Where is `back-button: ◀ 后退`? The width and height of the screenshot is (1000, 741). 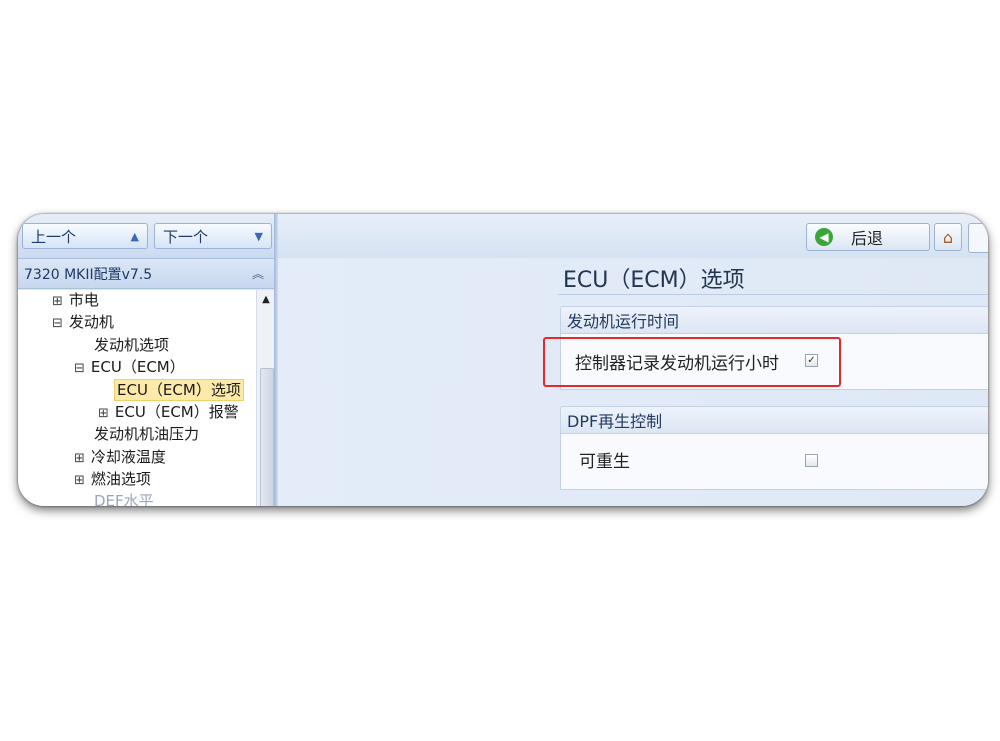
back-button: ◀ 后退 is located at coordinates (868, 237).